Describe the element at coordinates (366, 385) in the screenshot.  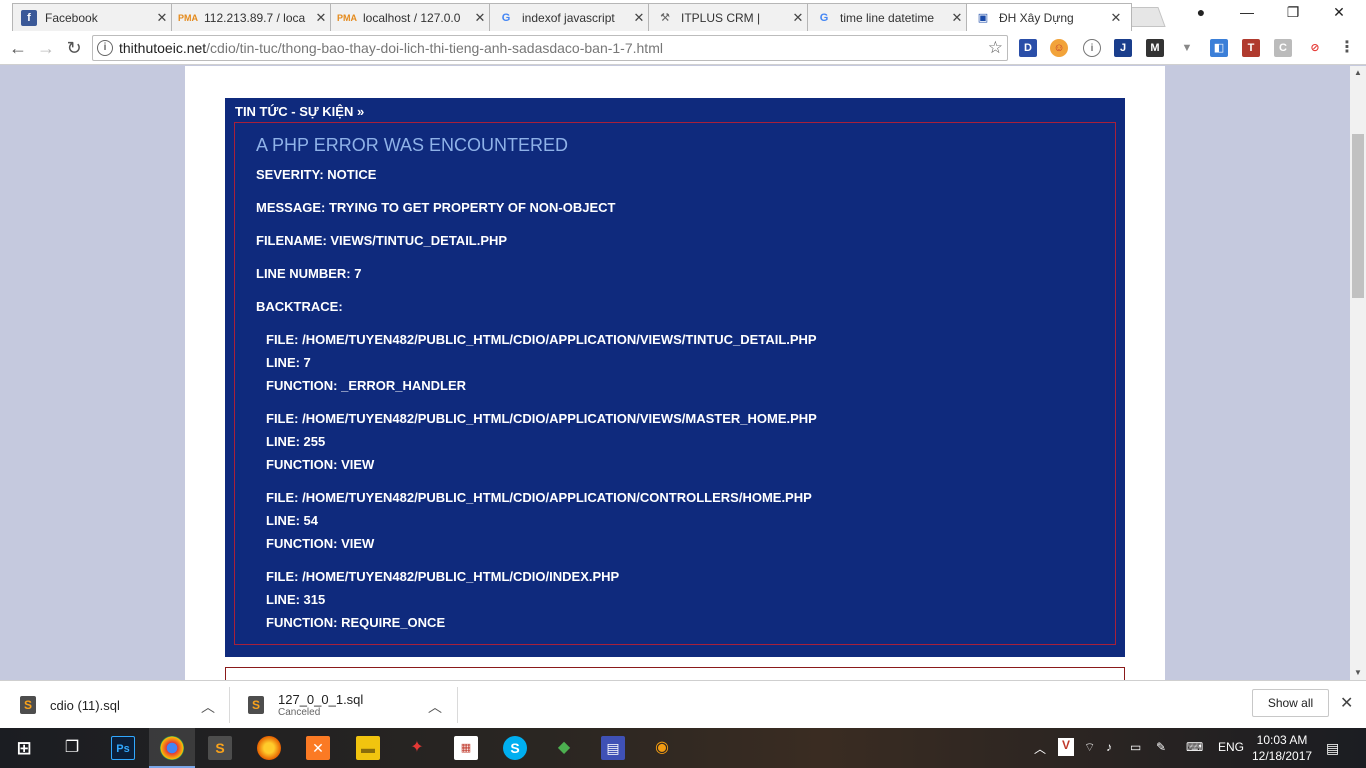
I see `backtrace-function: Function: _error_handler` at that location.